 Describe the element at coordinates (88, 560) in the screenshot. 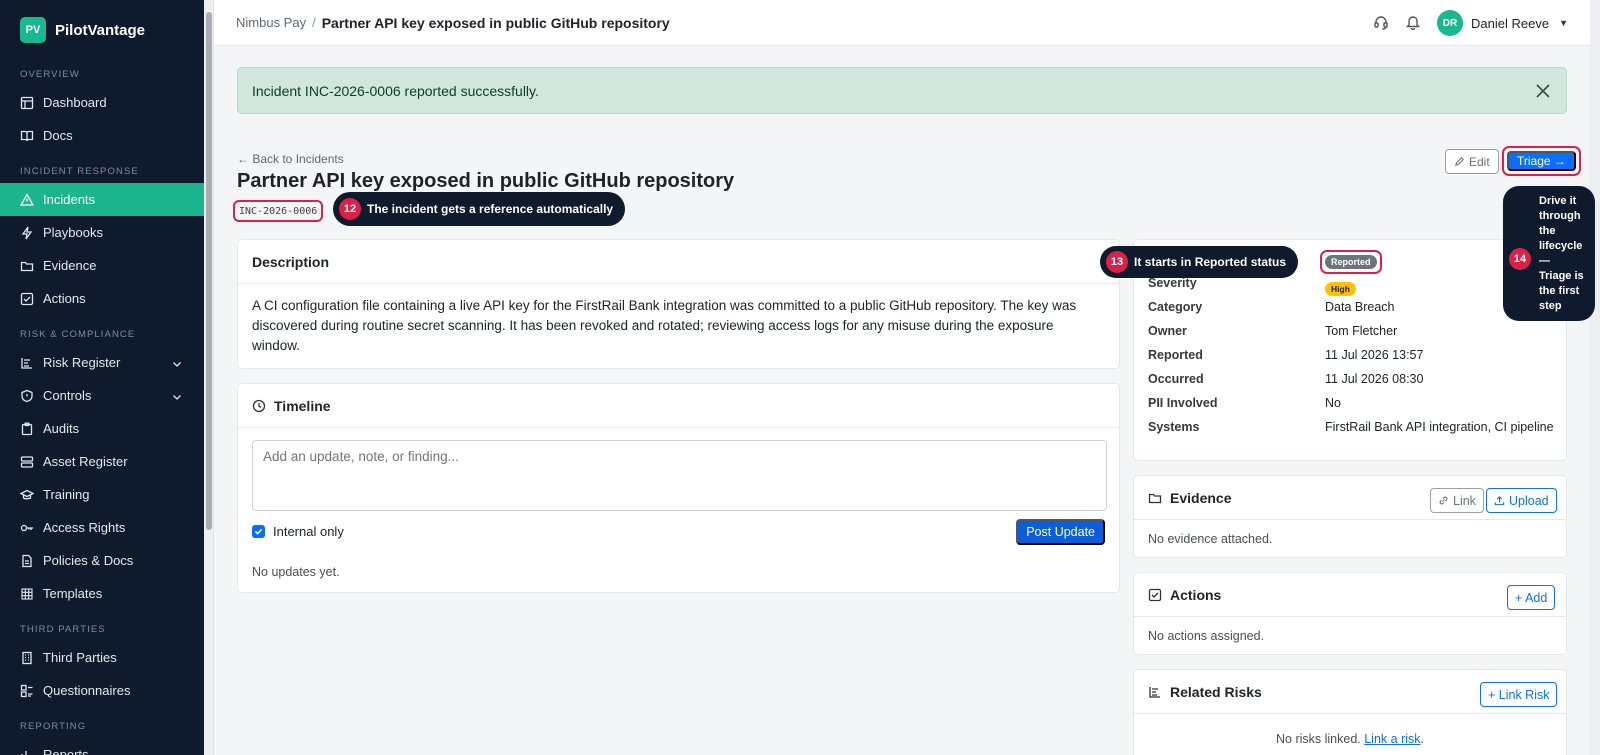

I see `sidebar-item-label: Policies & Docs` at that location.